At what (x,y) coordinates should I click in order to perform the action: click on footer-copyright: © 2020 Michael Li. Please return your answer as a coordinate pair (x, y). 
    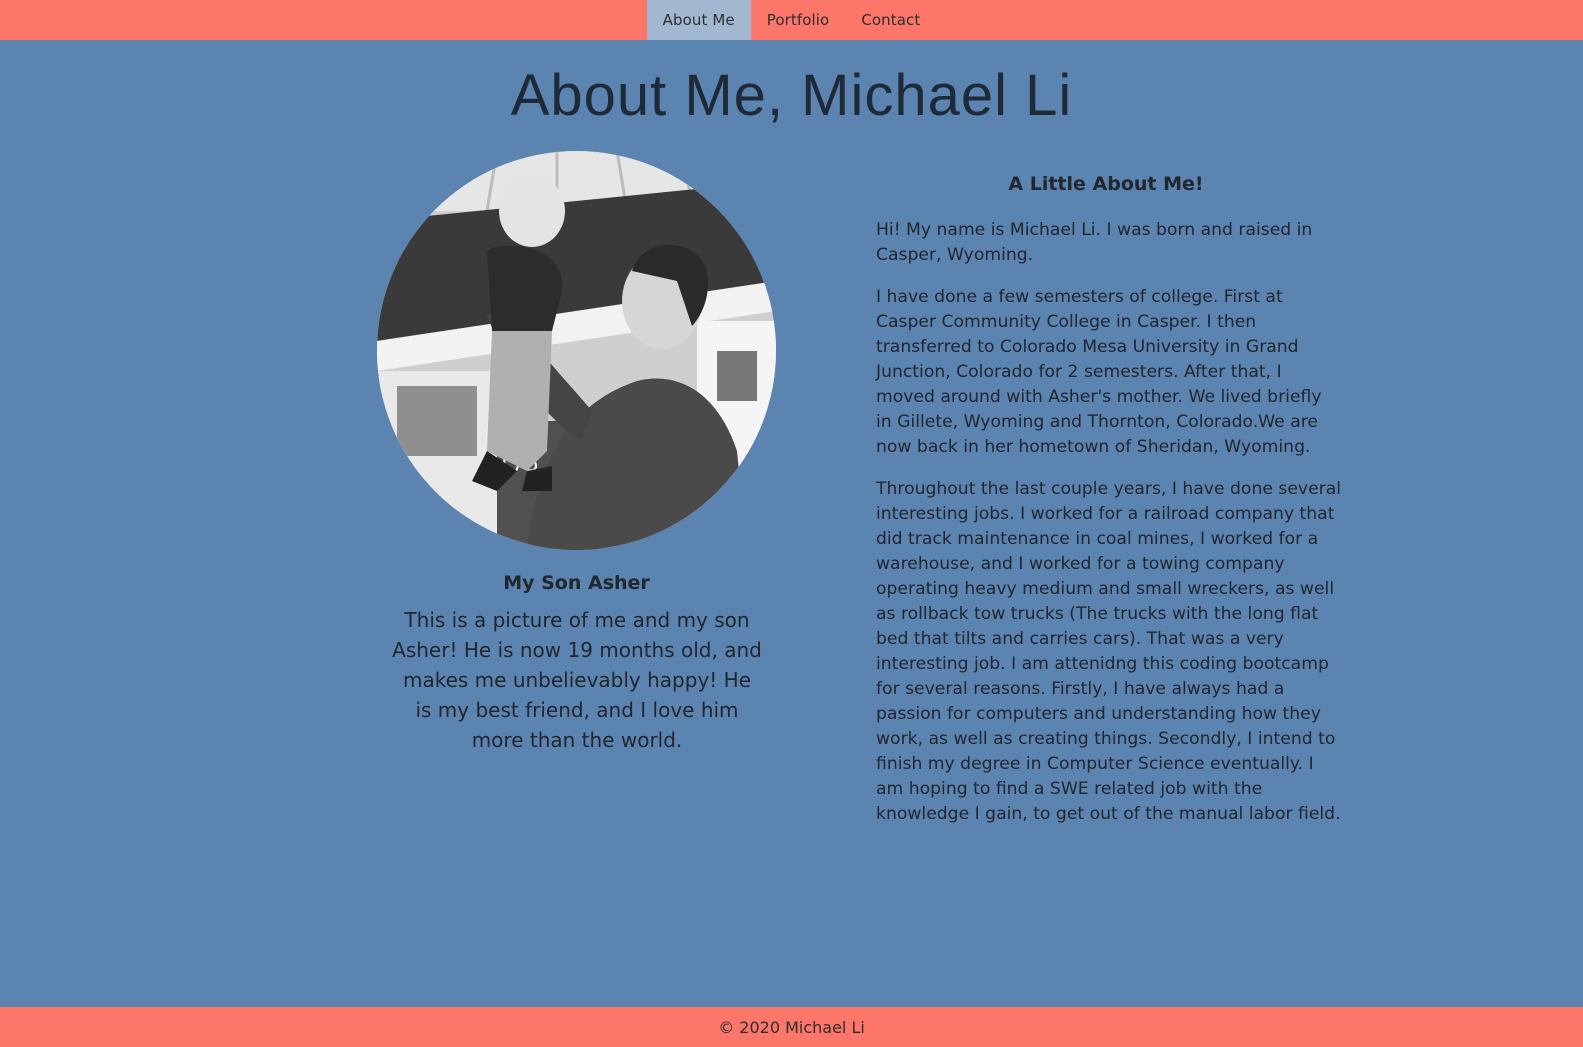
    Looking at the image, I should click on (791, 1027).